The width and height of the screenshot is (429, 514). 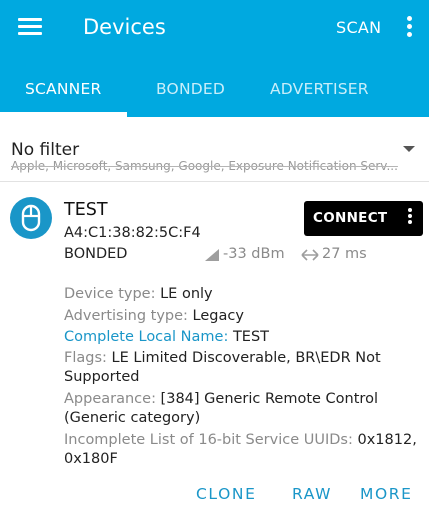 I want to click on tab-bar: SCANNER BONDED ADVERTISER, so click(x=214, y=89).